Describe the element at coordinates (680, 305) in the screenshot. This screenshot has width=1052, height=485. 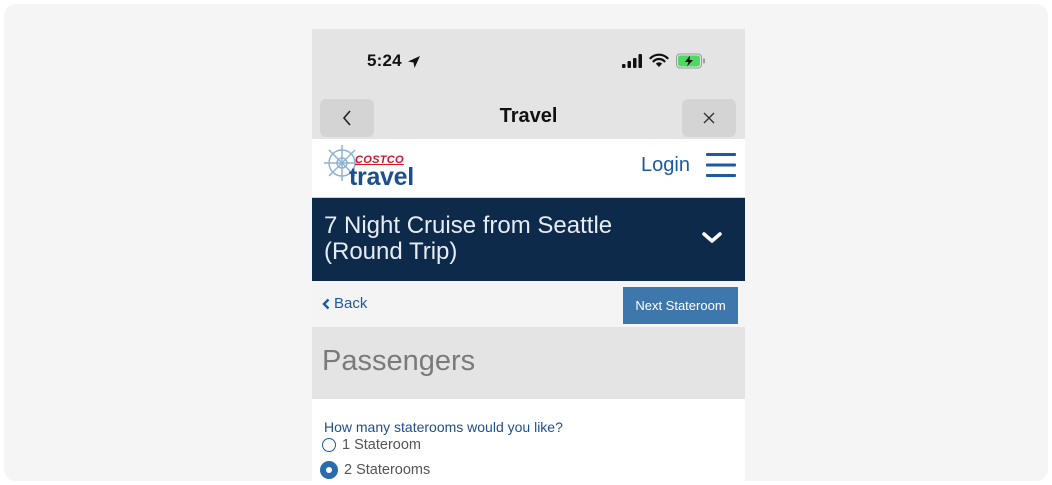
I see `next-stateroom-button: Next Stateroom` at that location.